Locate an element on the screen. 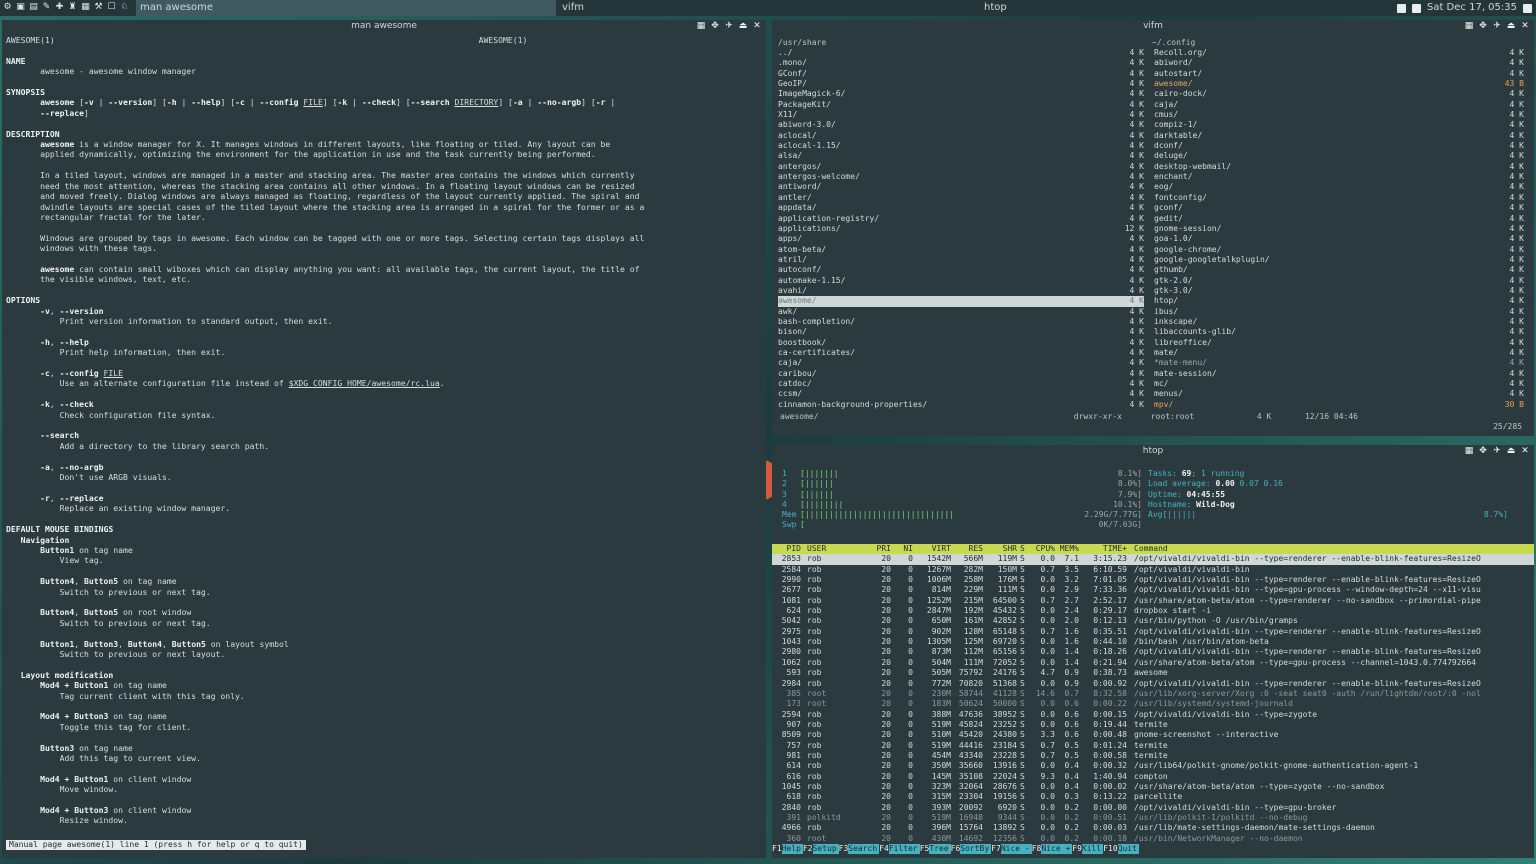 The image size is (1536, 864). fkey-f3: F3 is located at coordinates (844, 849).